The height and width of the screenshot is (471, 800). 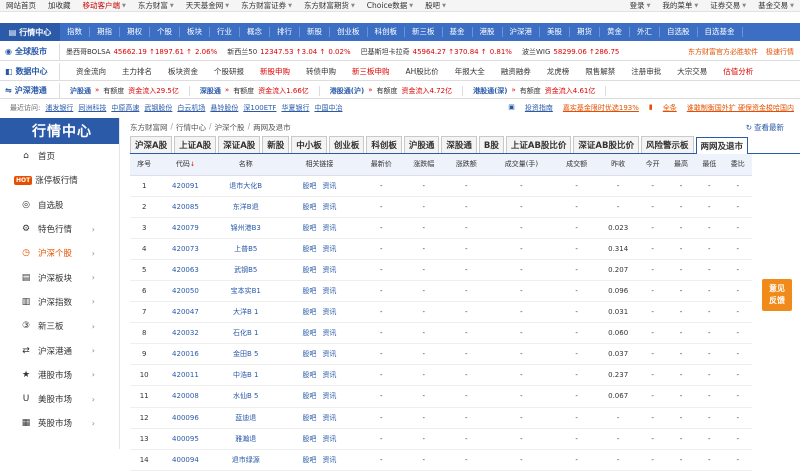 What do you see at coordinates (432, 5) in the screenshot?
I see `topbar-link: 股吧` at bounding box center [432, 5].